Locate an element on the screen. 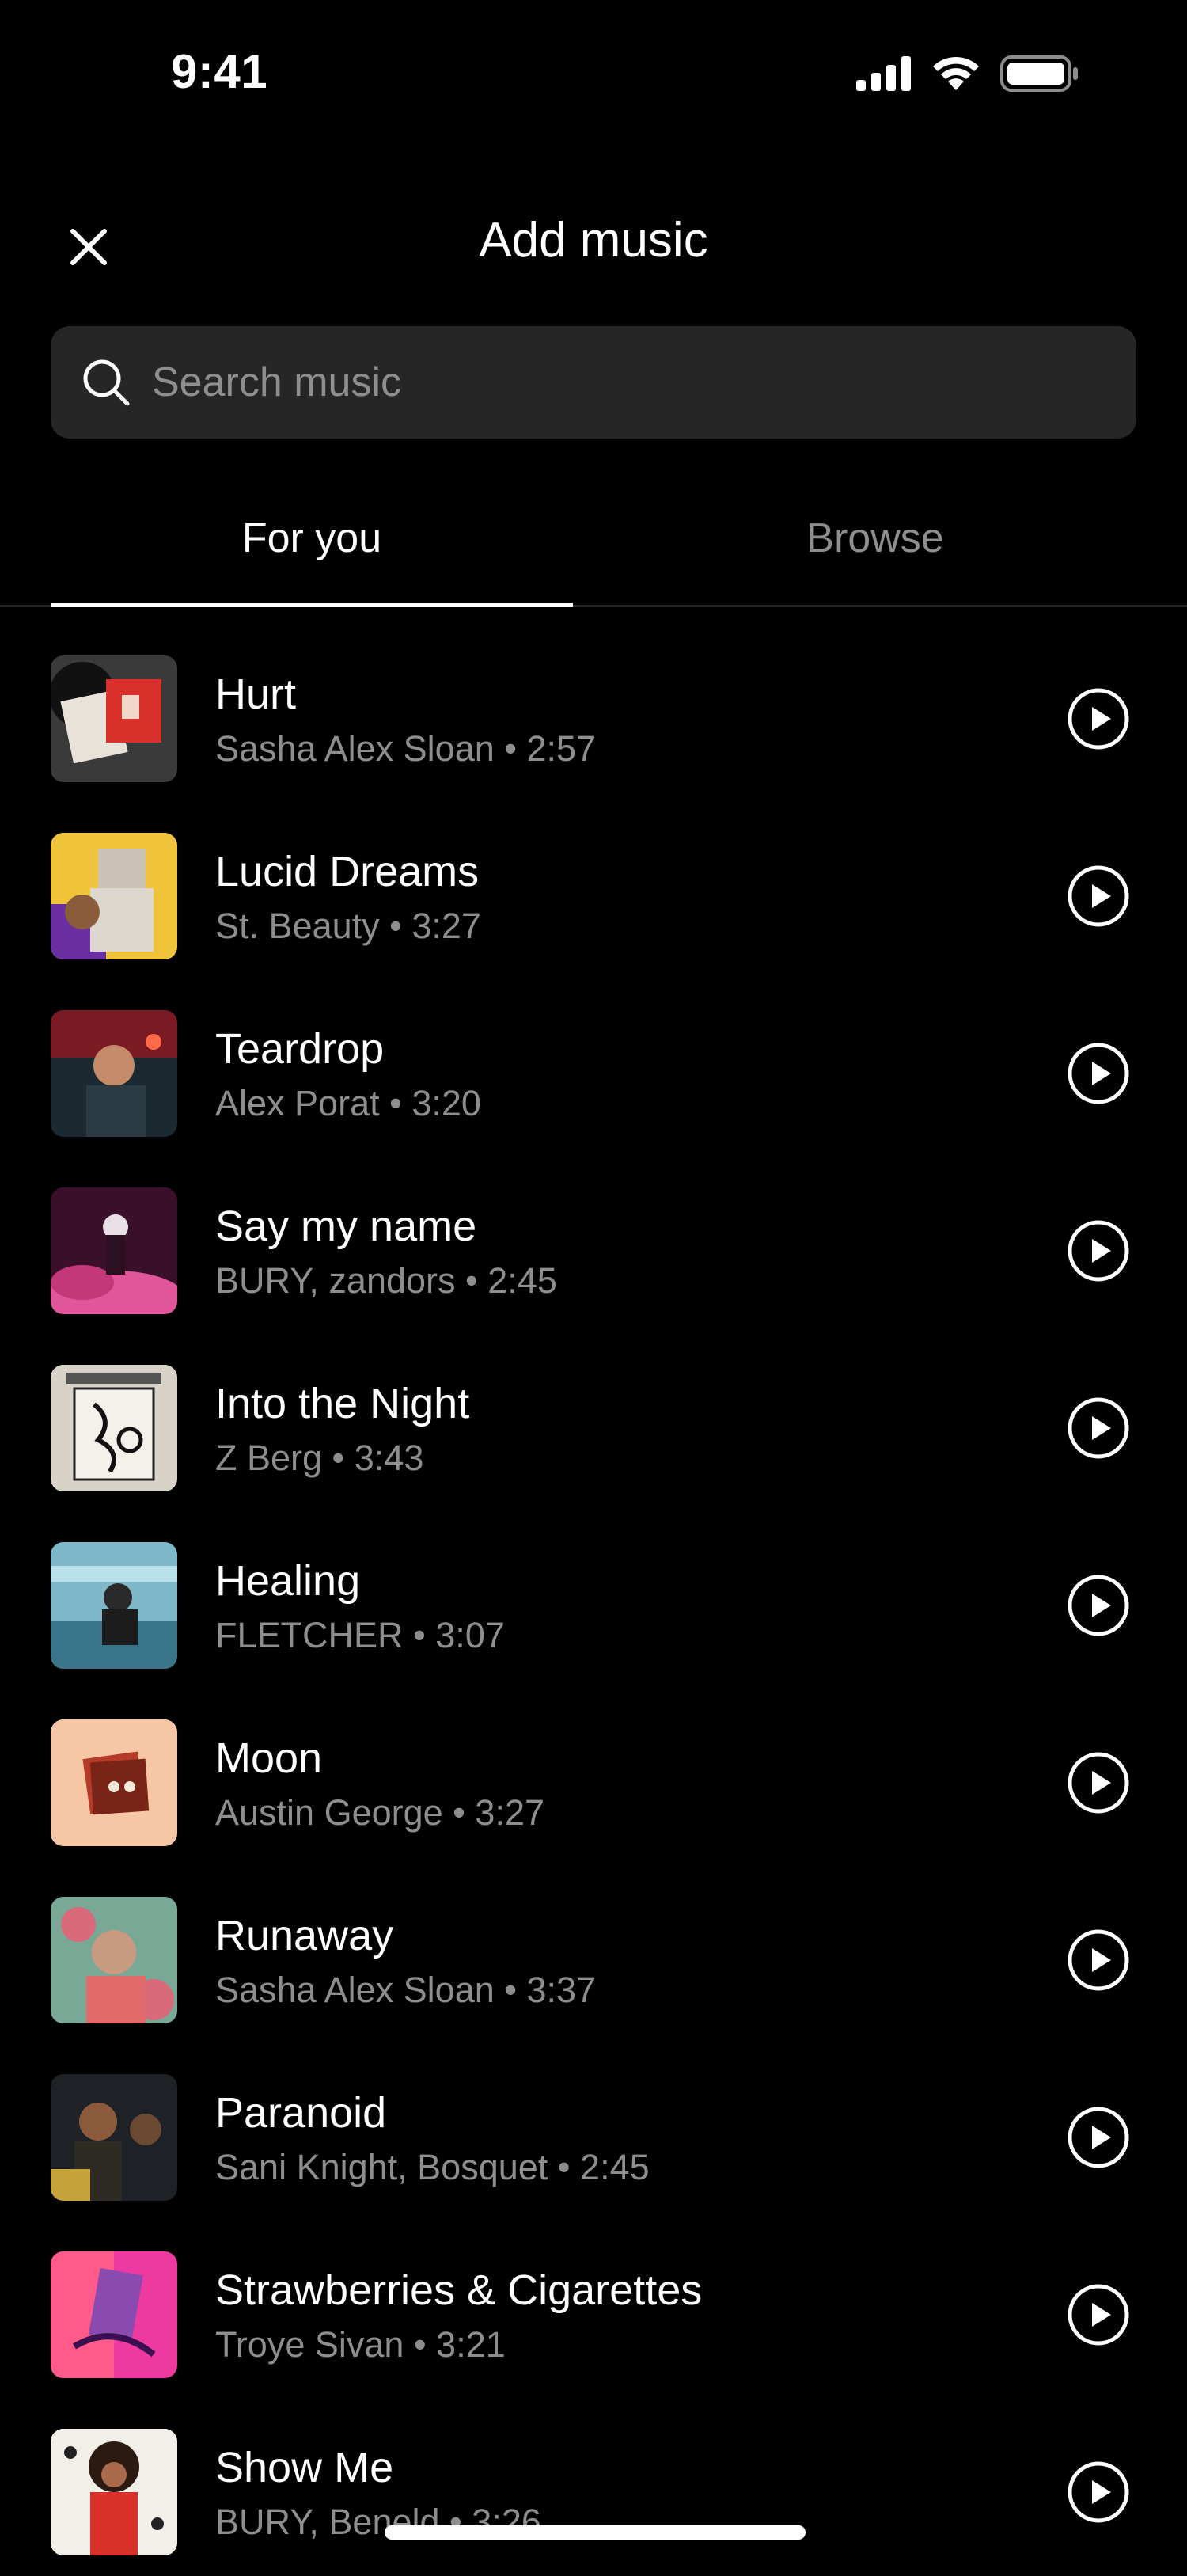 Image resolution: width=1187 pixels, height=2576 pixels. status-icons is located at coordinates (967, 75).